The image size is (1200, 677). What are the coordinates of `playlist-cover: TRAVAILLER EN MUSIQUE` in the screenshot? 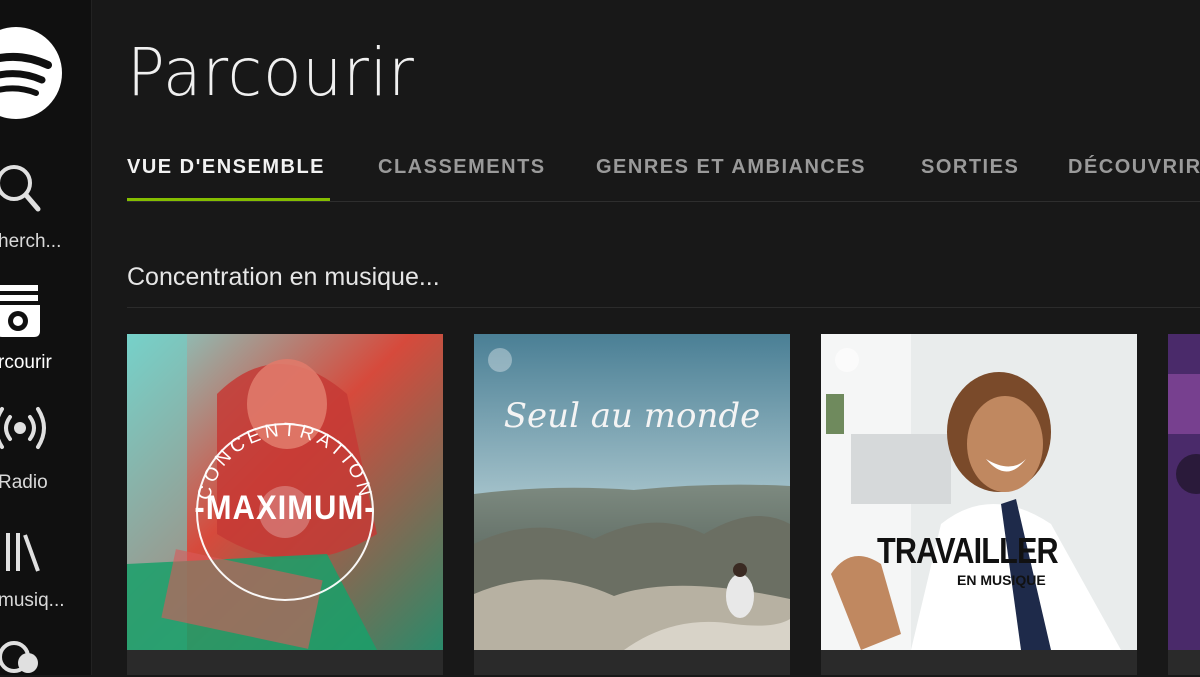 It's located at (979, 492).